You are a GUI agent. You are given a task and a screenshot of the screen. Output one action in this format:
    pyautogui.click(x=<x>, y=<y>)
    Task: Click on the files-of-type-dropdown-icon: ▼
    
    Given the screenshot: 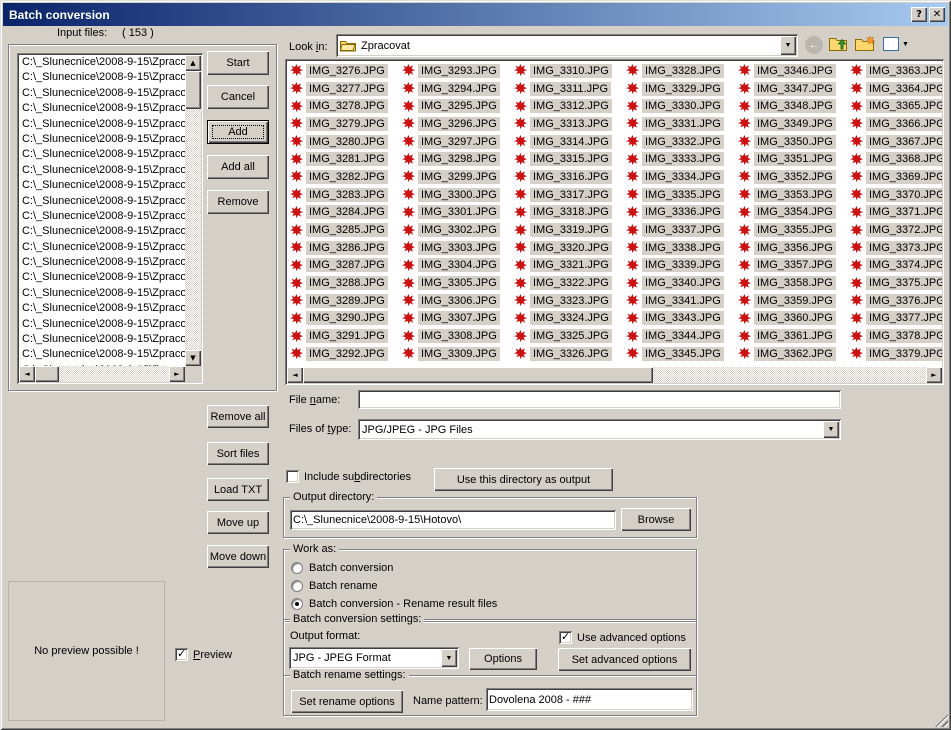 What is the action you would take?
    pyautogui.click(x=831, y=429)
    